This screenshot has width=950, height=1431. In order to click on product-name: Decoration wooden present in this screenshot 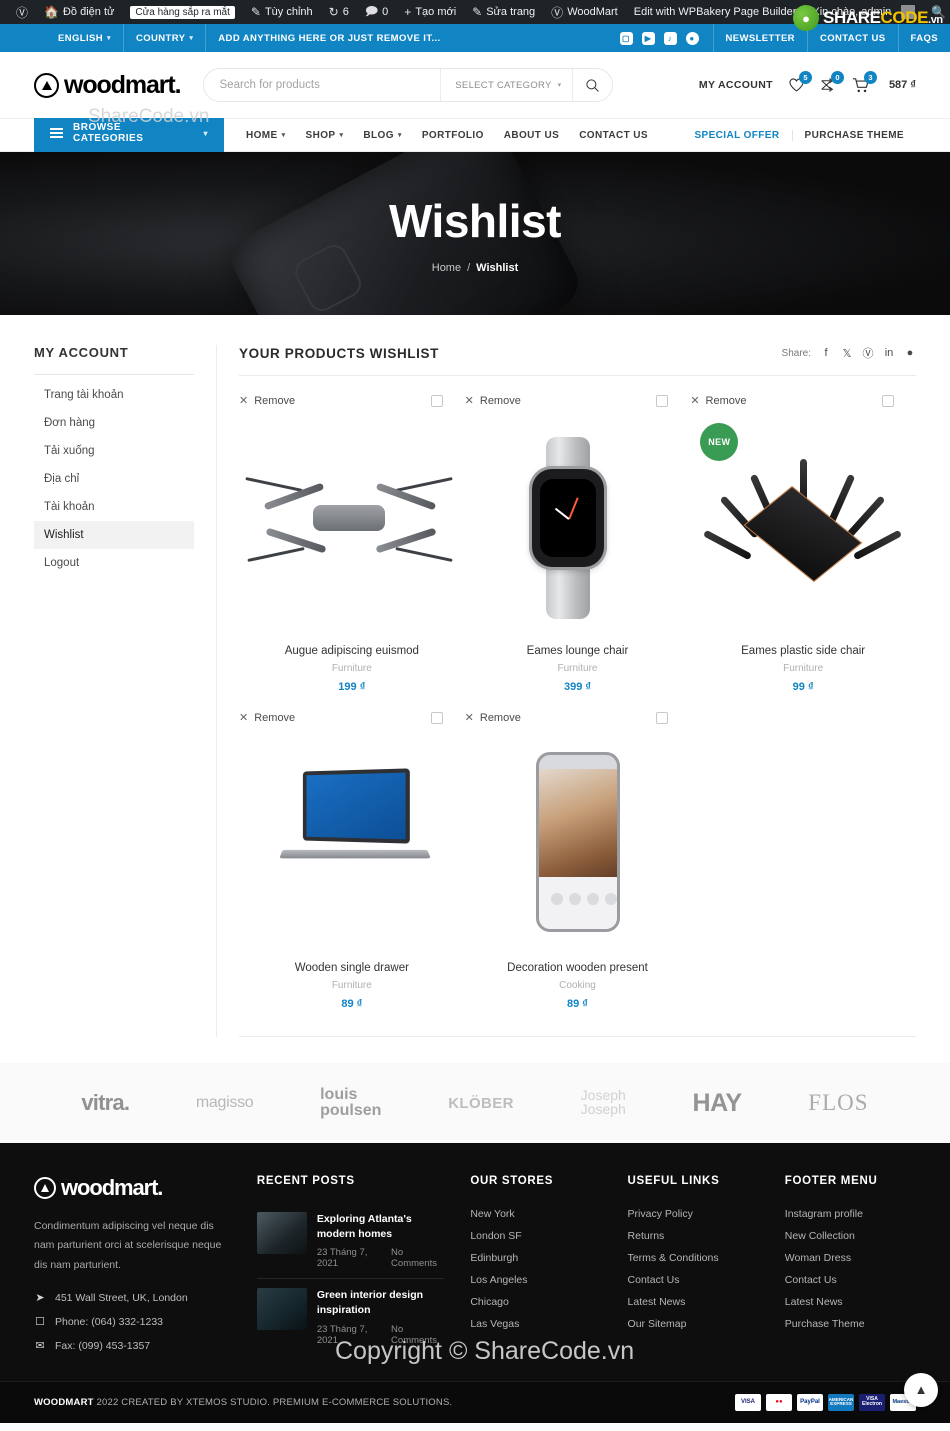, I will do `click(578, 968)`.